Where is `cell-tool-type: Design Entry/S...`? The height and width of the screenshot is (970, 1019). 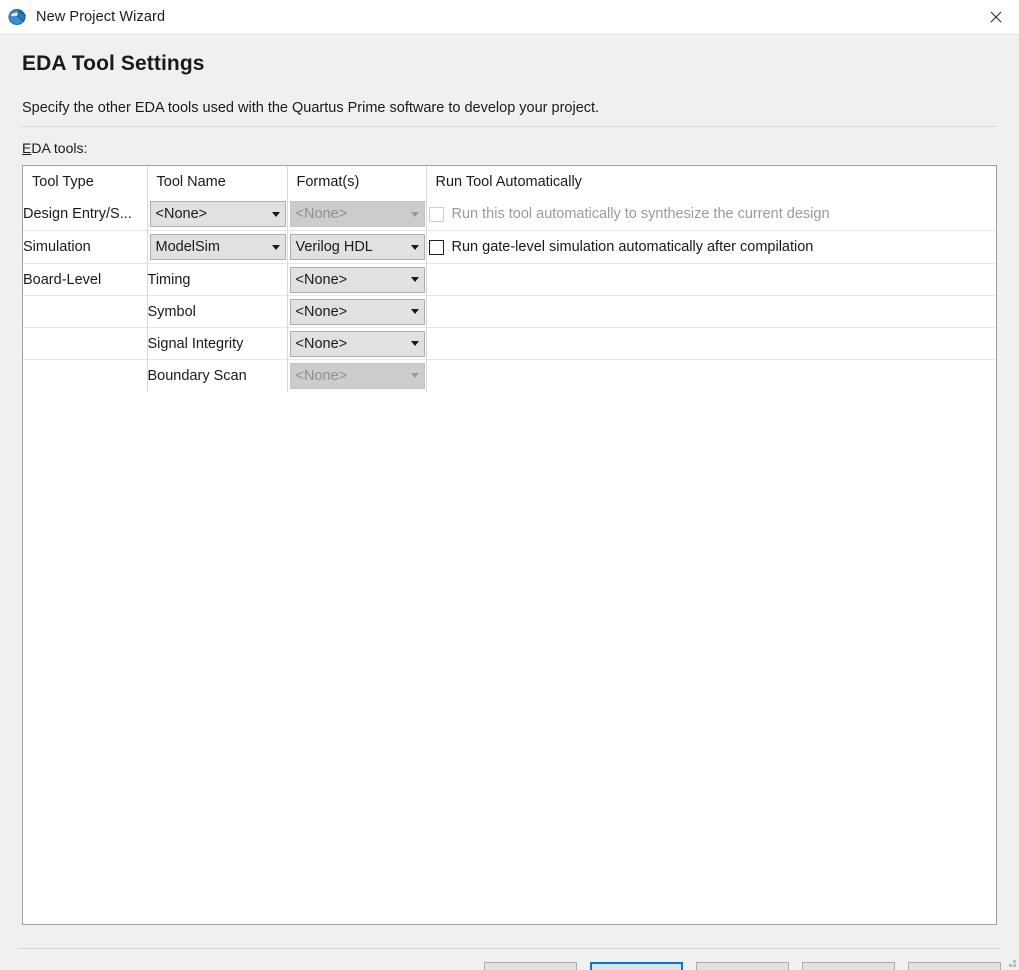 cell-tool-type: Design Entry/S... is located at coordinates (85, 214).